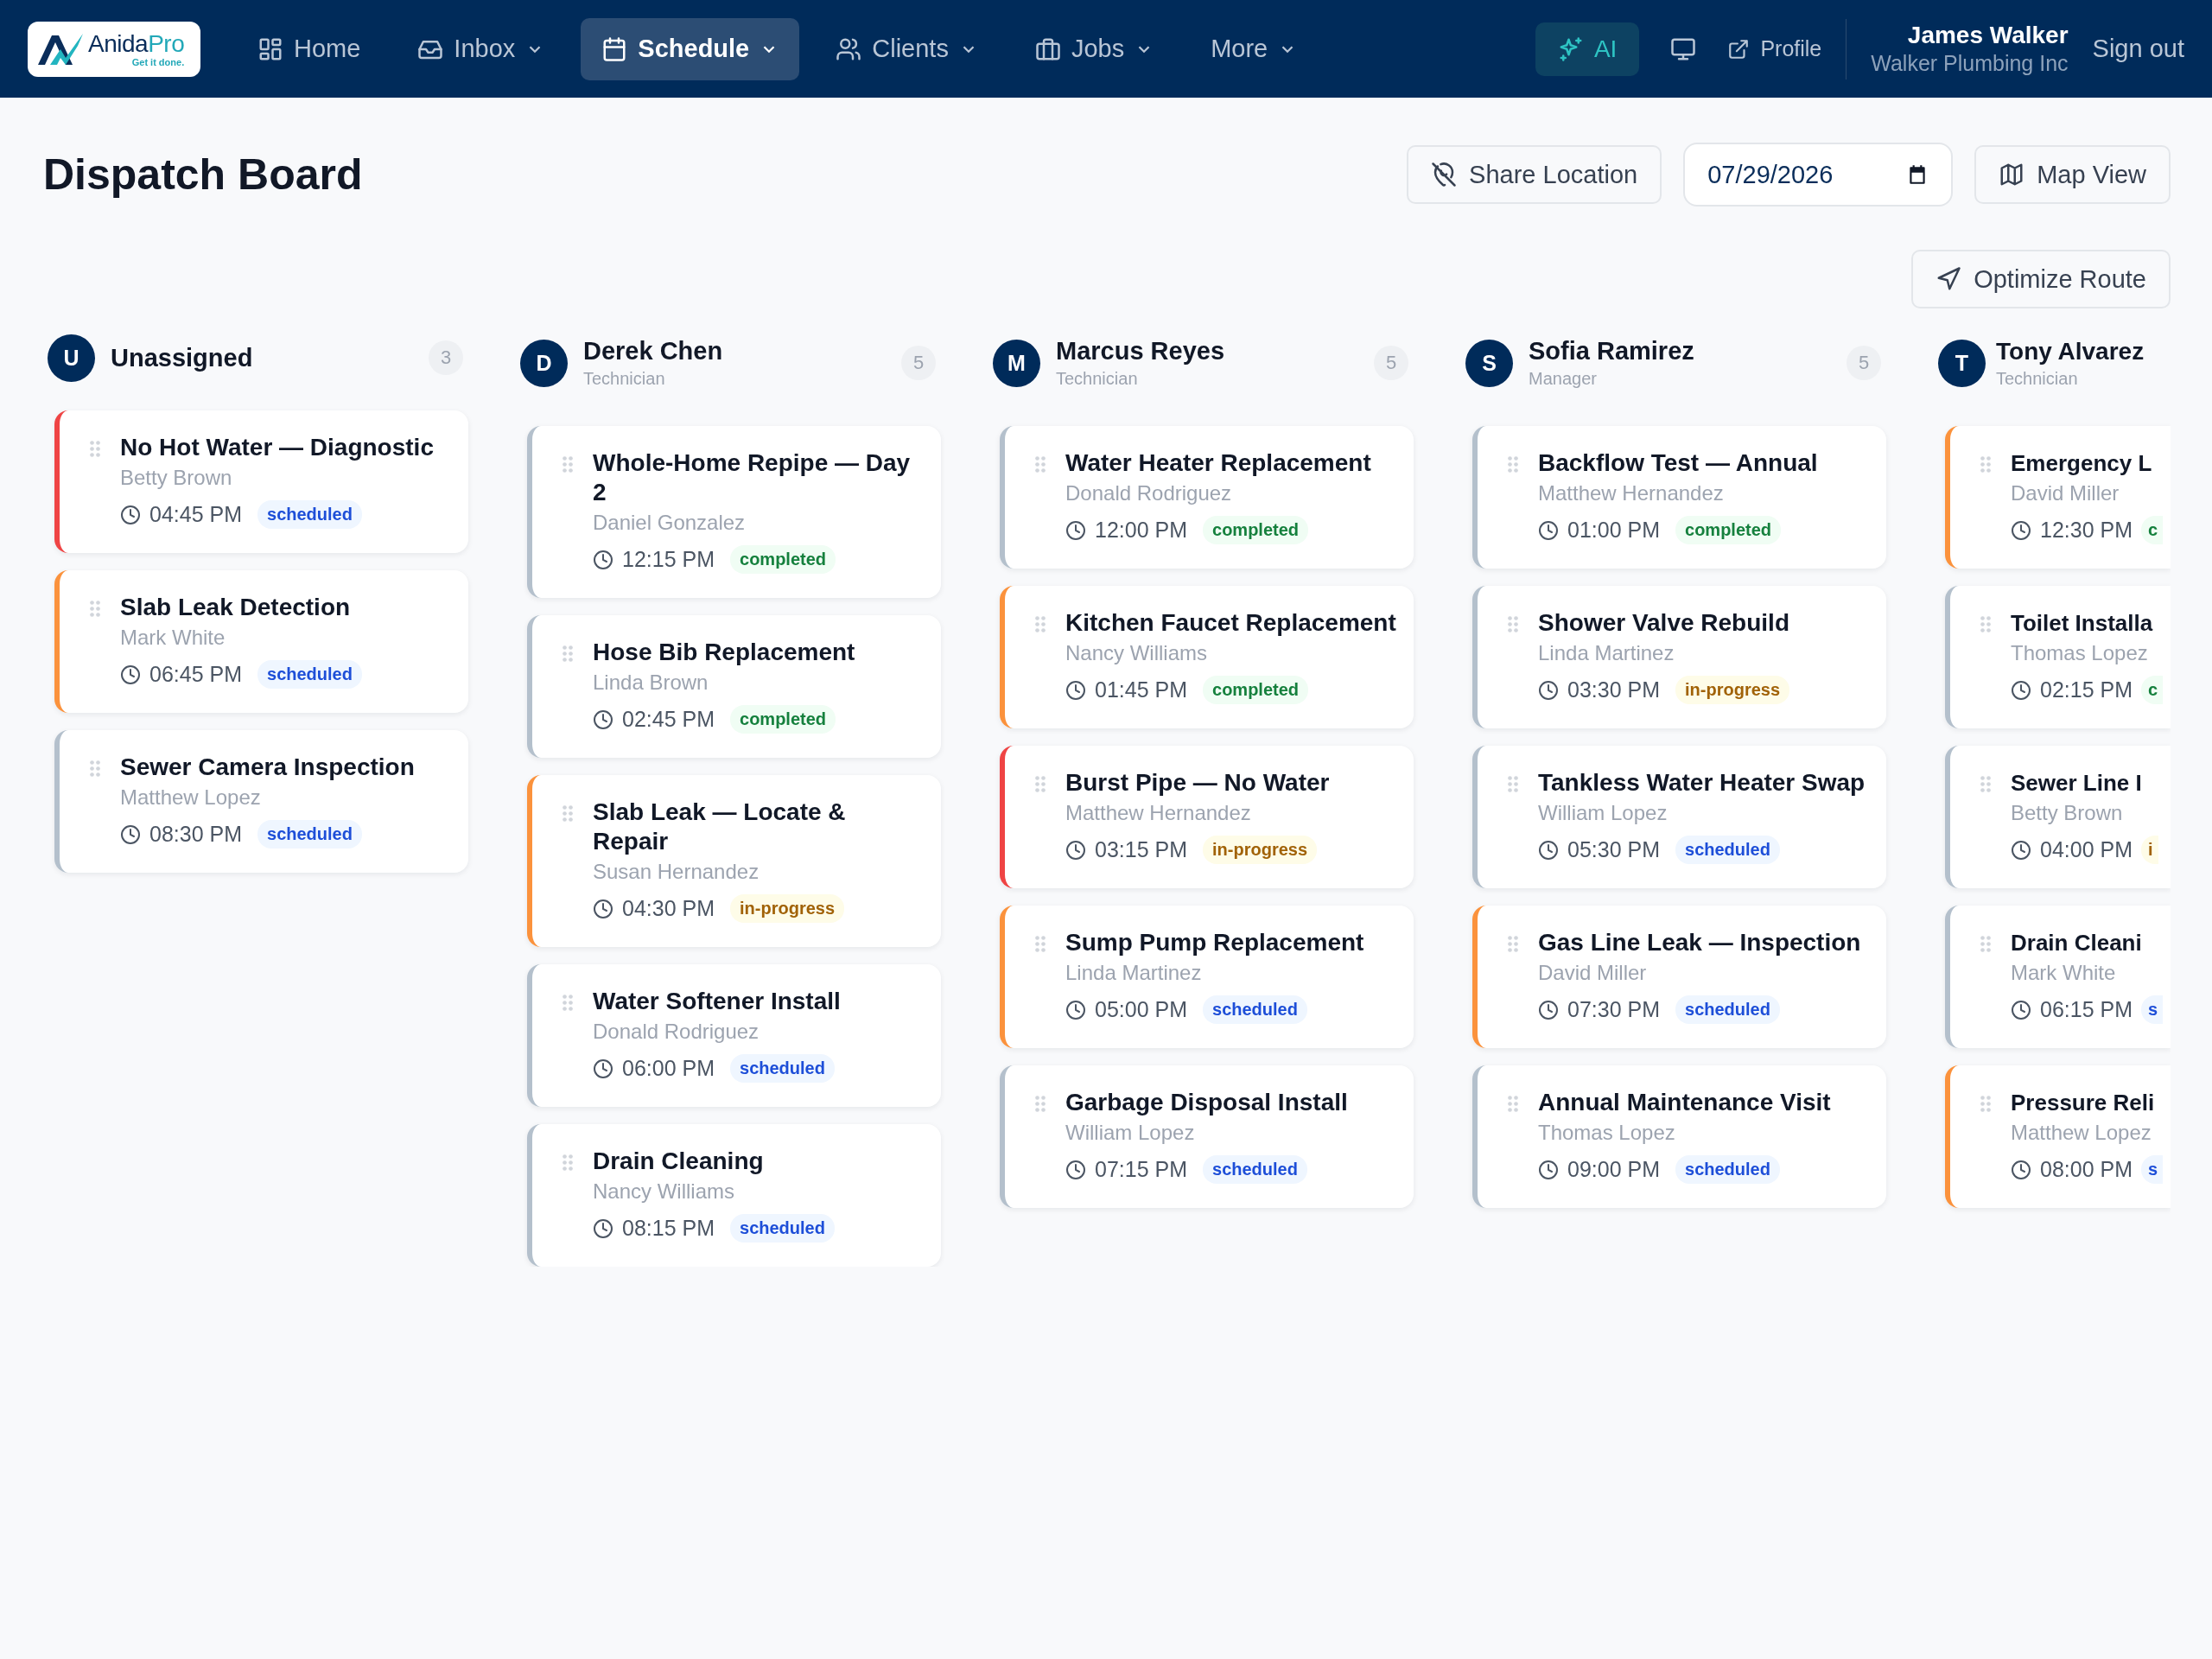 Image resolution: width=2212 pixels, height=1659 pixels. What do you see at coordinates (1664, 623) in the screenshot?
I see `job-title: Shower Valve Rebuild` at bounding box center [1664, 623].